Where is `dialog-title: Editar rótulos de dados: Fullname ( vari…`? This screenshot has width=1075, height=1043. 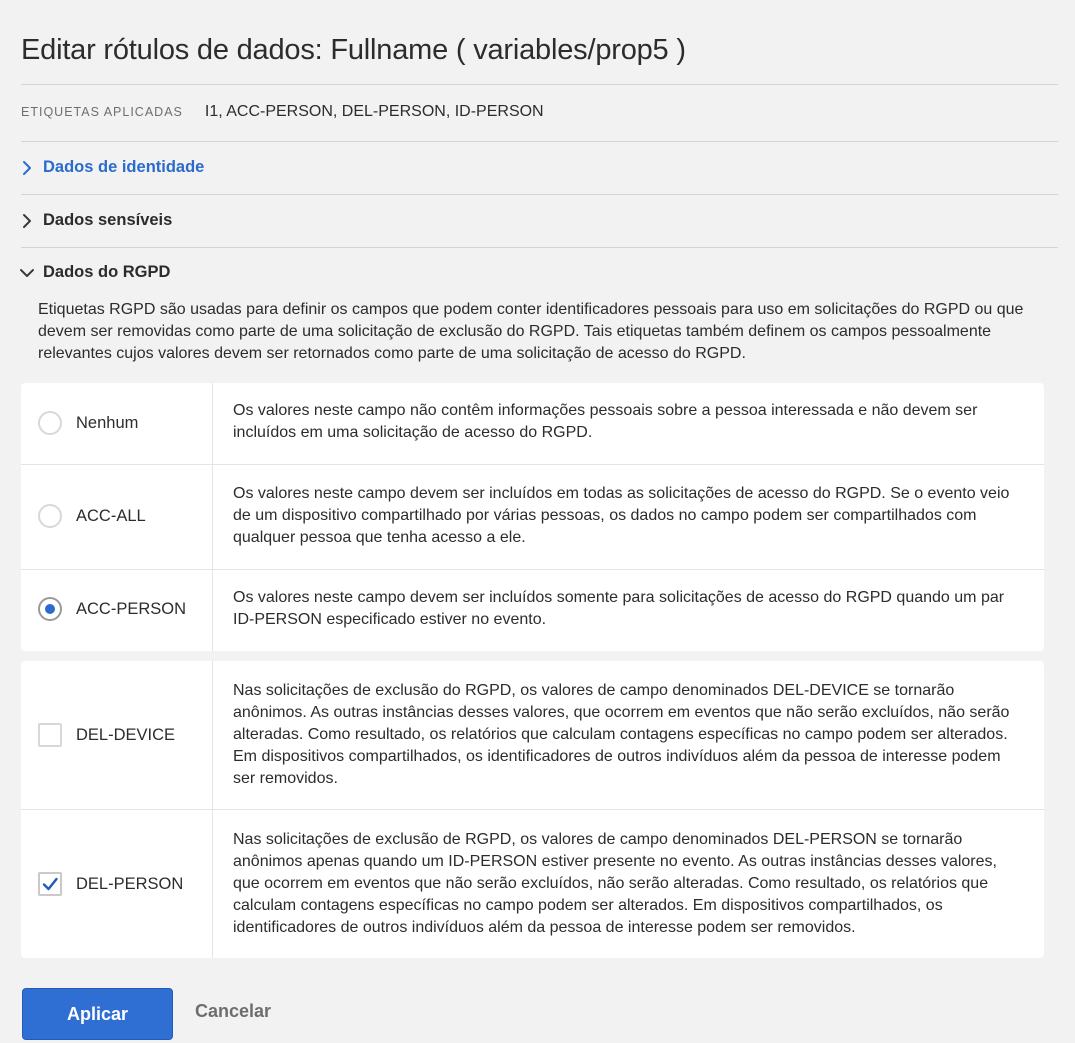
dialog-title: Editar rótulos de dados: Fullname ( vari… is located at coordinates (353, 50).